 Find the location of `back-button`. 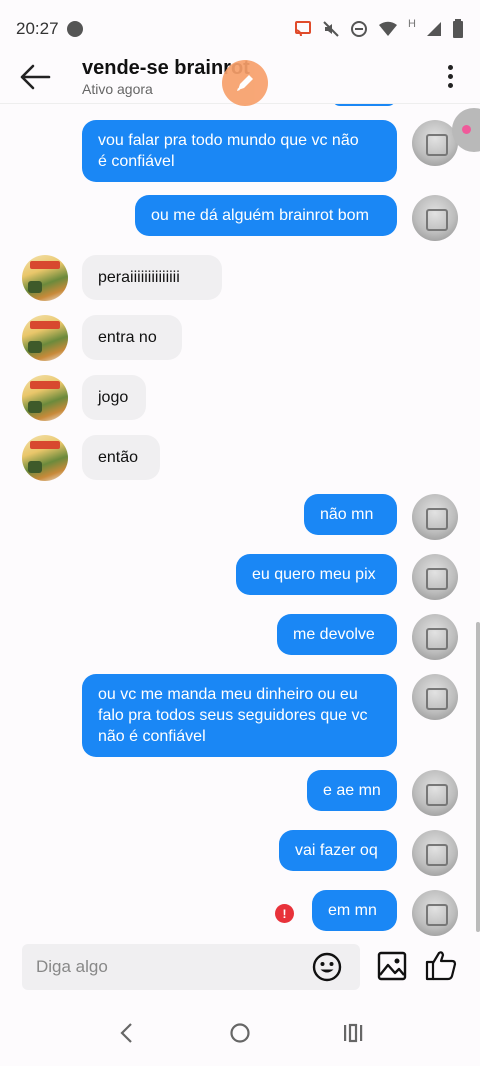

back-button is located at coordinates (35, 77).